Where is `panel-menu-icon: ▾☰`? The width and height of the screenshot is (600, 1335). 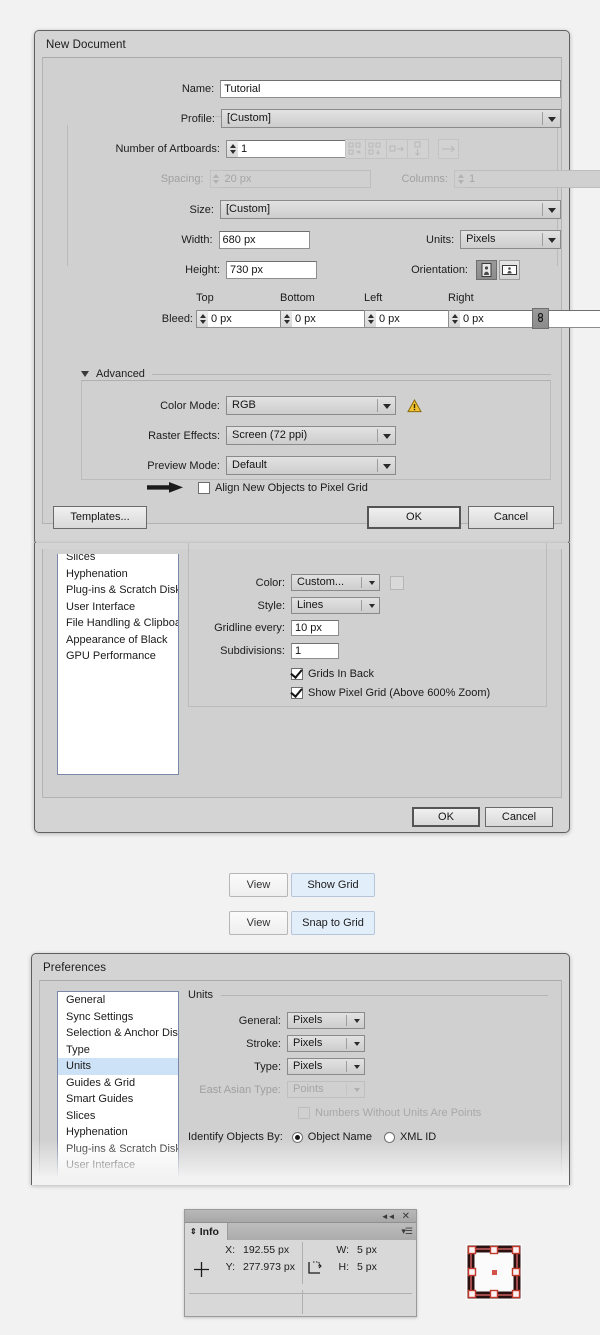 panel-menu-icon: ▾☰ is located at coordinates (407, 1231).